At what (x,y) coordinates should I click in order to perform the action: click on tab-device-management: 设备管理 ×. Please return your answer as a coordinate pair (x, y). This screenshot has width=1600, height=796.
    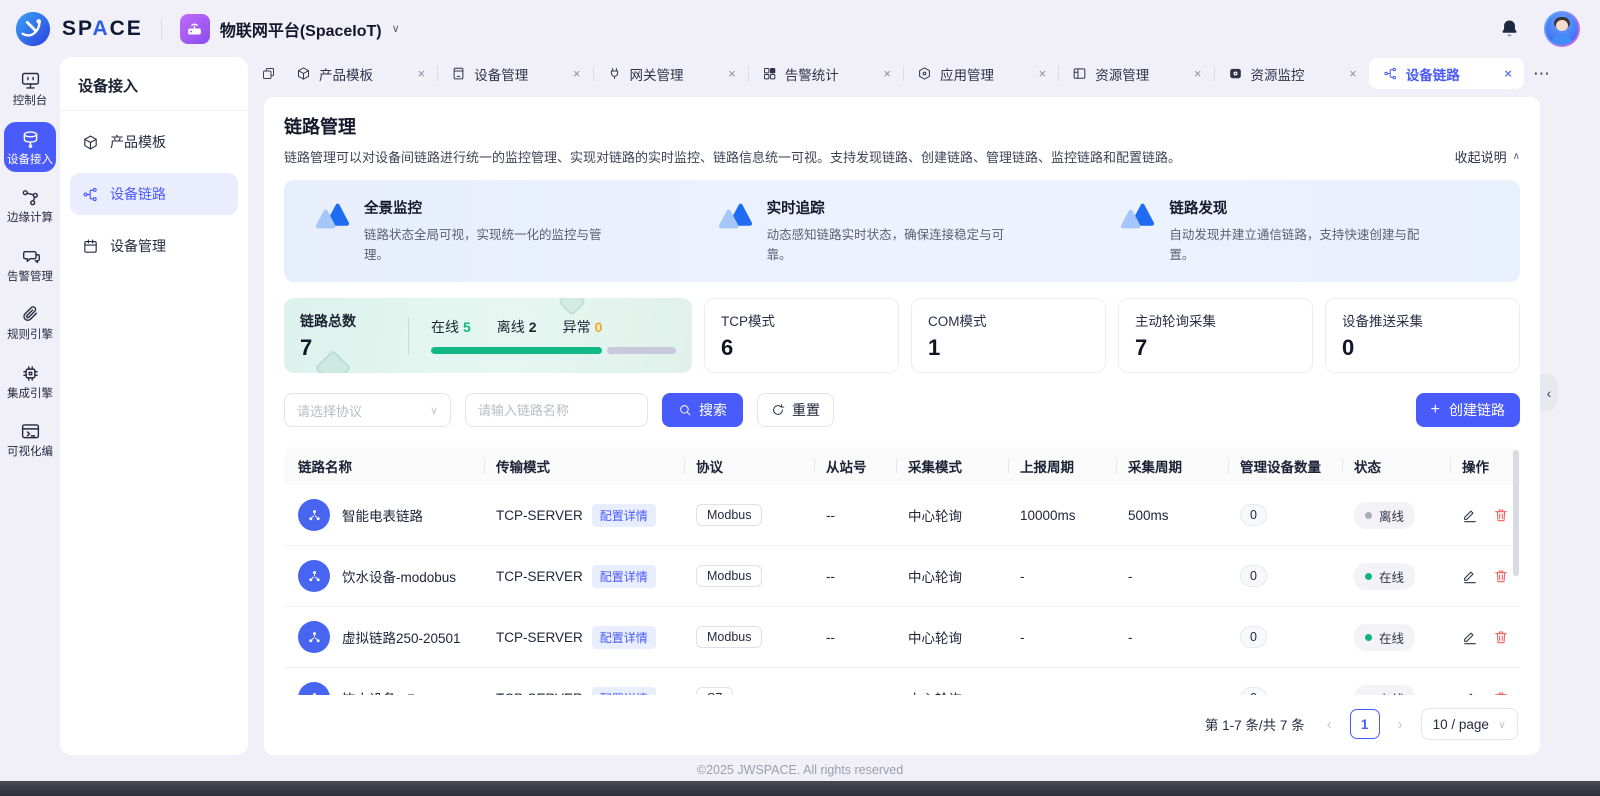
    Looking at the image, I should click on (514, 73).